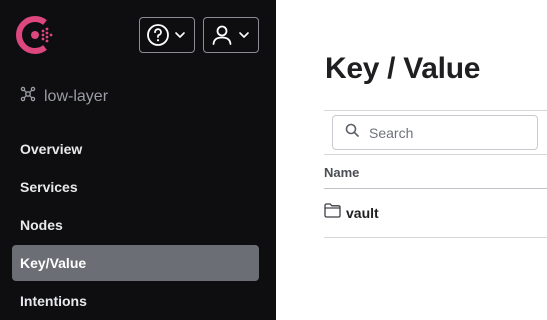  What do you see at coordinates (435, 213) in the screenshot?
I see `table-row: vault` at bounding box center [435, 213].